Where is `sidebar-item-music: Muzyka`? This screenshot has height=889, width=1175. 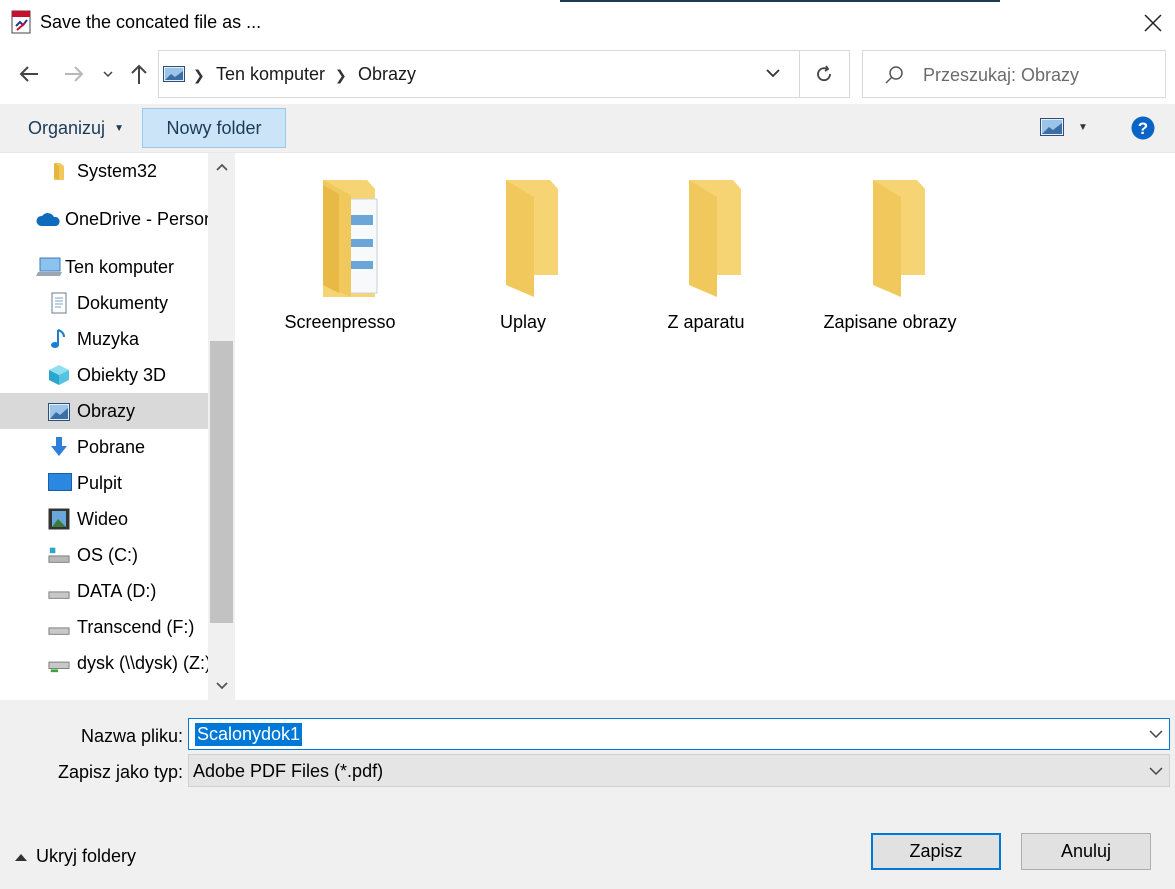
sidebar-item-music: Muzyka is located at coordinates (104, 339).